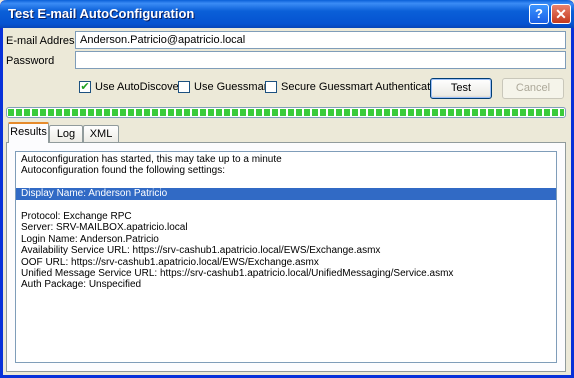 The image size is (574, 378). What do you see at coordinates (286, 284) in the screenshot?
I see `result-line: Auth Package: Unspecified` at bounding box center [286, 284].